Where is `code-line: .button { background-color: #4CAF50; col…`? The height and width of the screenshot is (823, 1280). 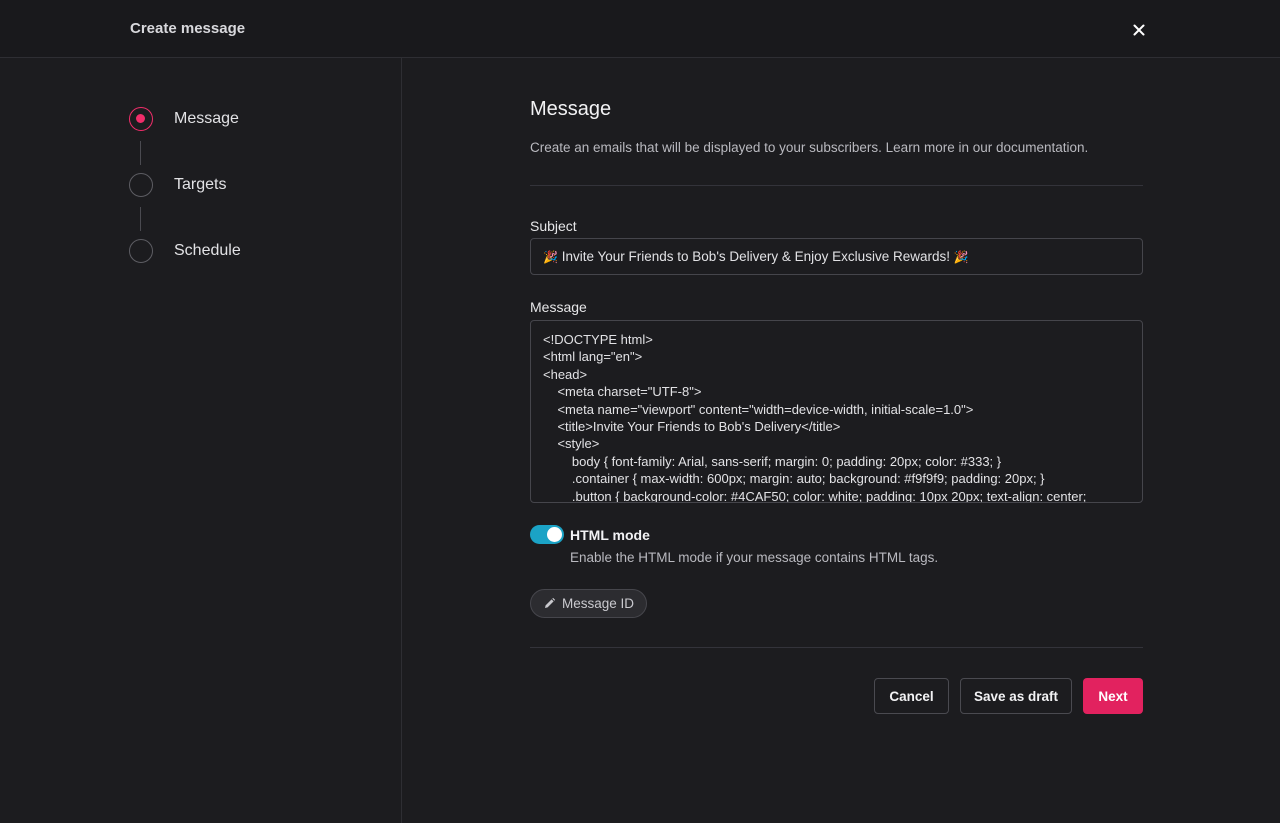
code-line: .button { background-color: #4CAF50; col… is located at coordinates (815, 495).